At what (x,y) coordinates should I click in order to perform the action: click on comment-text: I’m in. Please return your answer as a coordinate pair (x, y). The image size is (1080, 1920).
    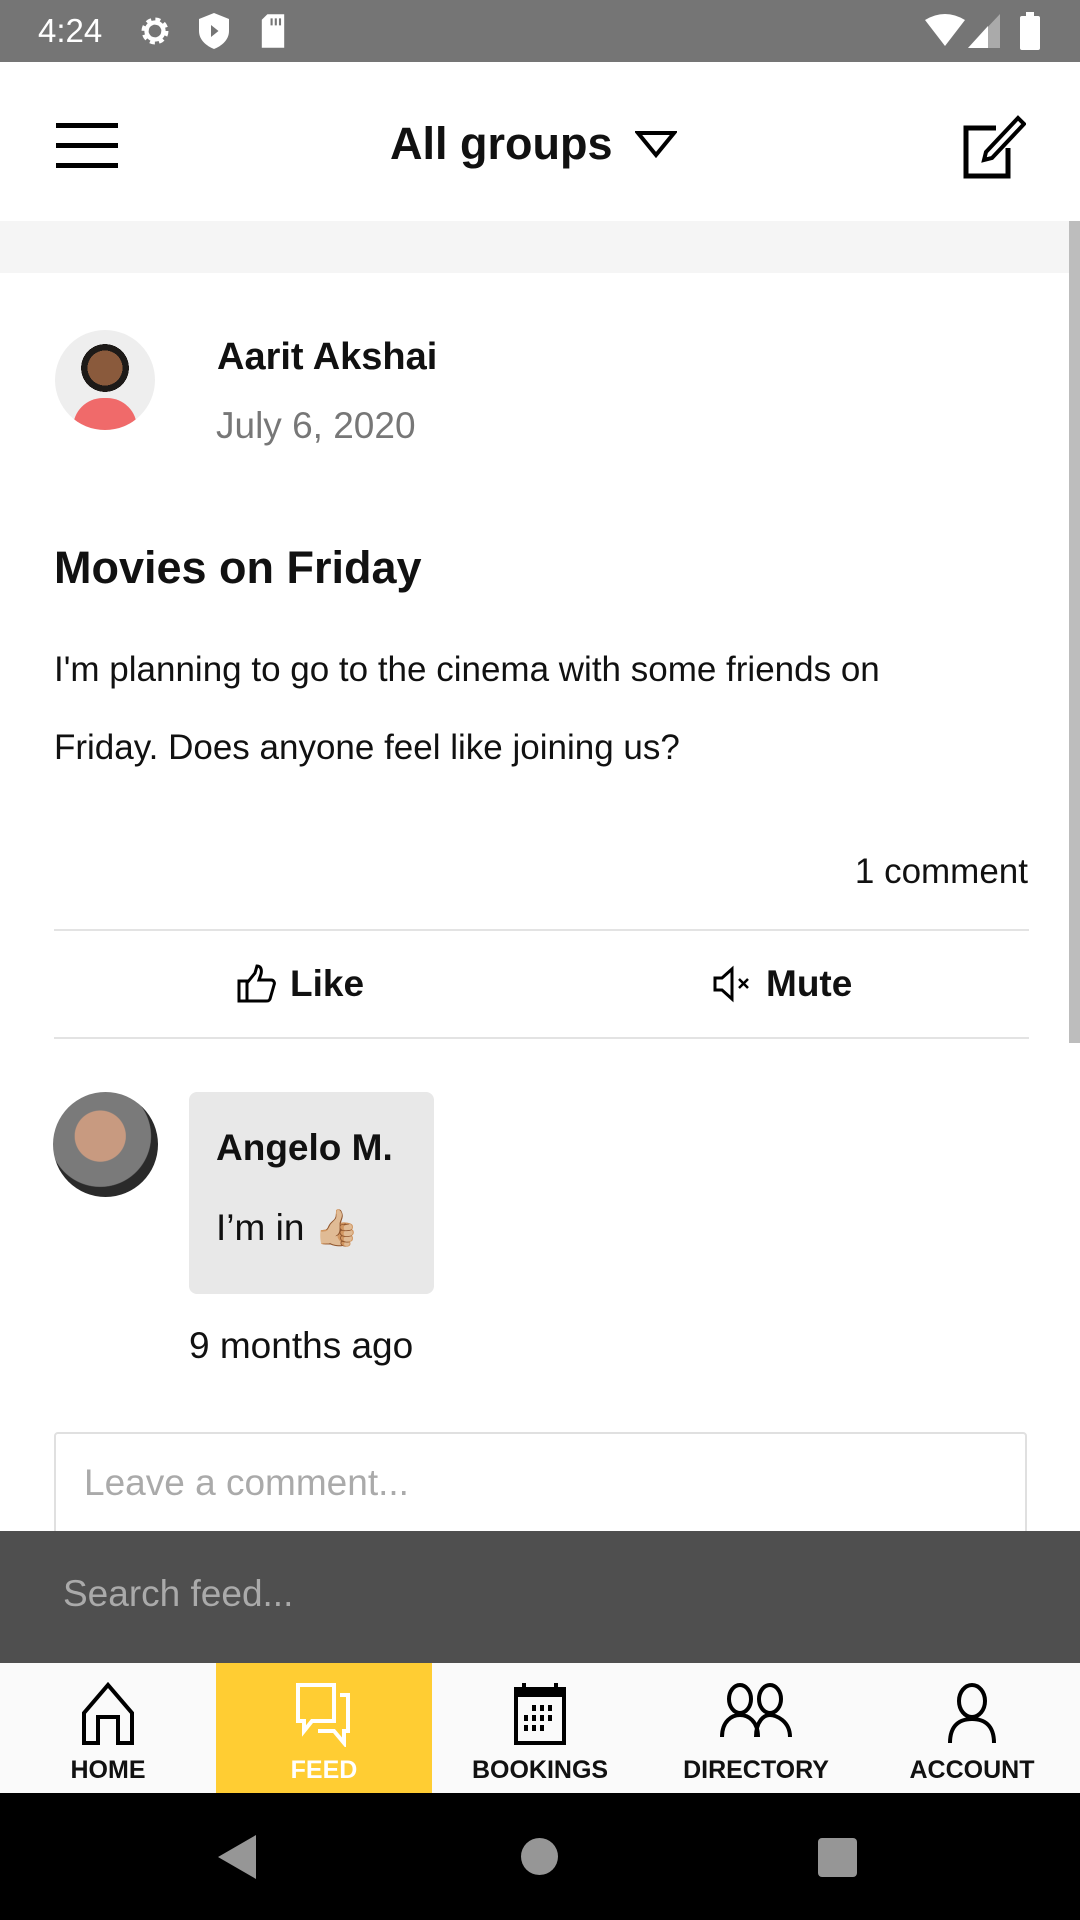
    Looking at the image, I should click on (260, 1227).